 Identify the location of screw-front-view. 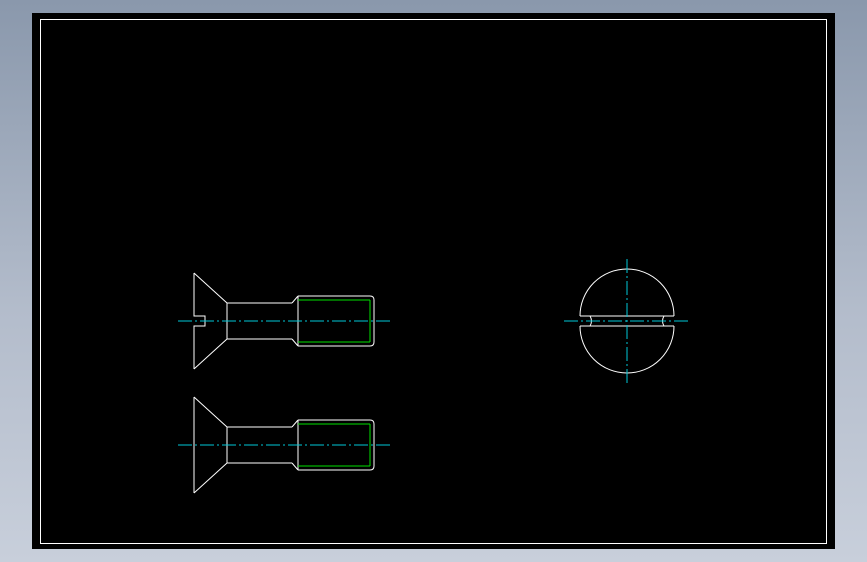
(284, 445).